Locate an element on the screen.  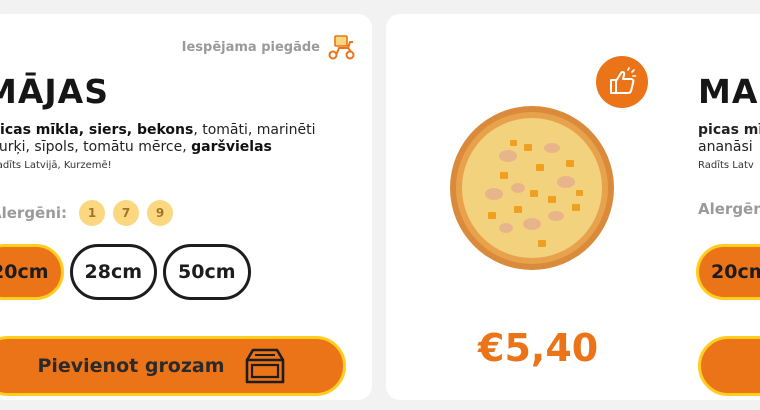
size-option-28cm: 28cm is located at coordinates (113, 272).